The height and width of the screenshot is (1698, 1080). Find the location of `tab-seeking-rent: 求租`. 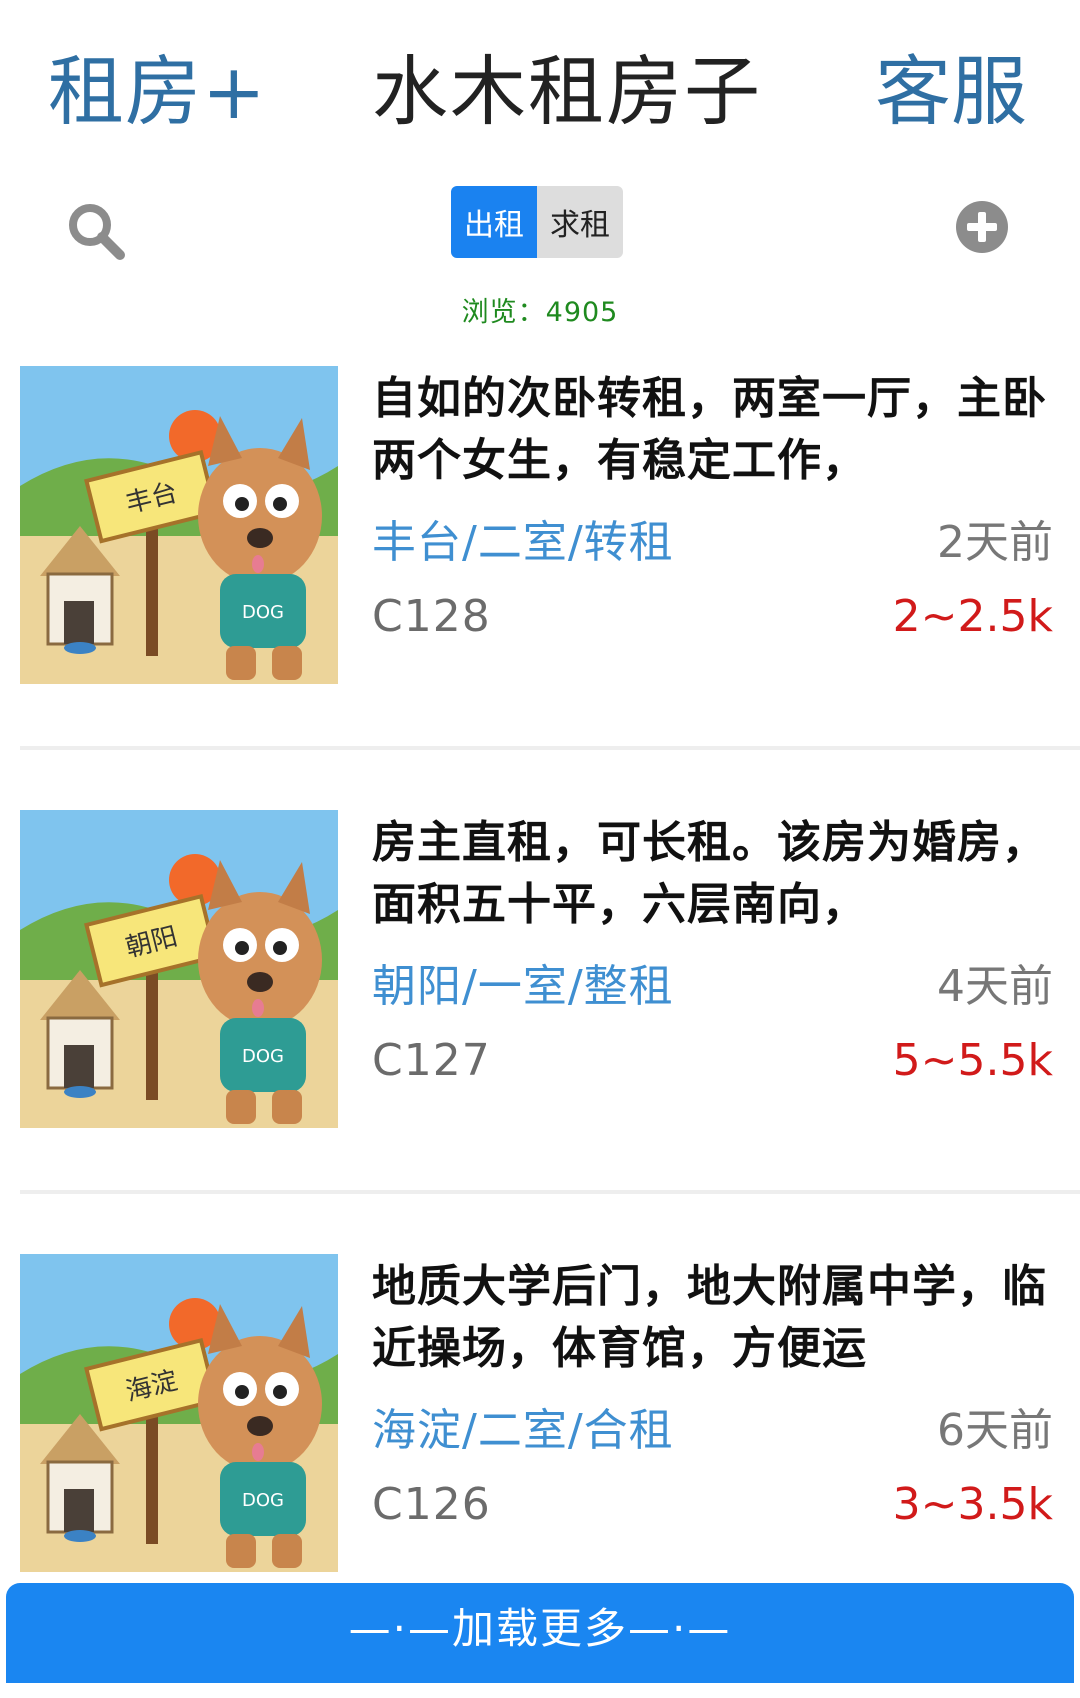

tab-seeking-rent: 求租 is located at coordinates (580, 222).